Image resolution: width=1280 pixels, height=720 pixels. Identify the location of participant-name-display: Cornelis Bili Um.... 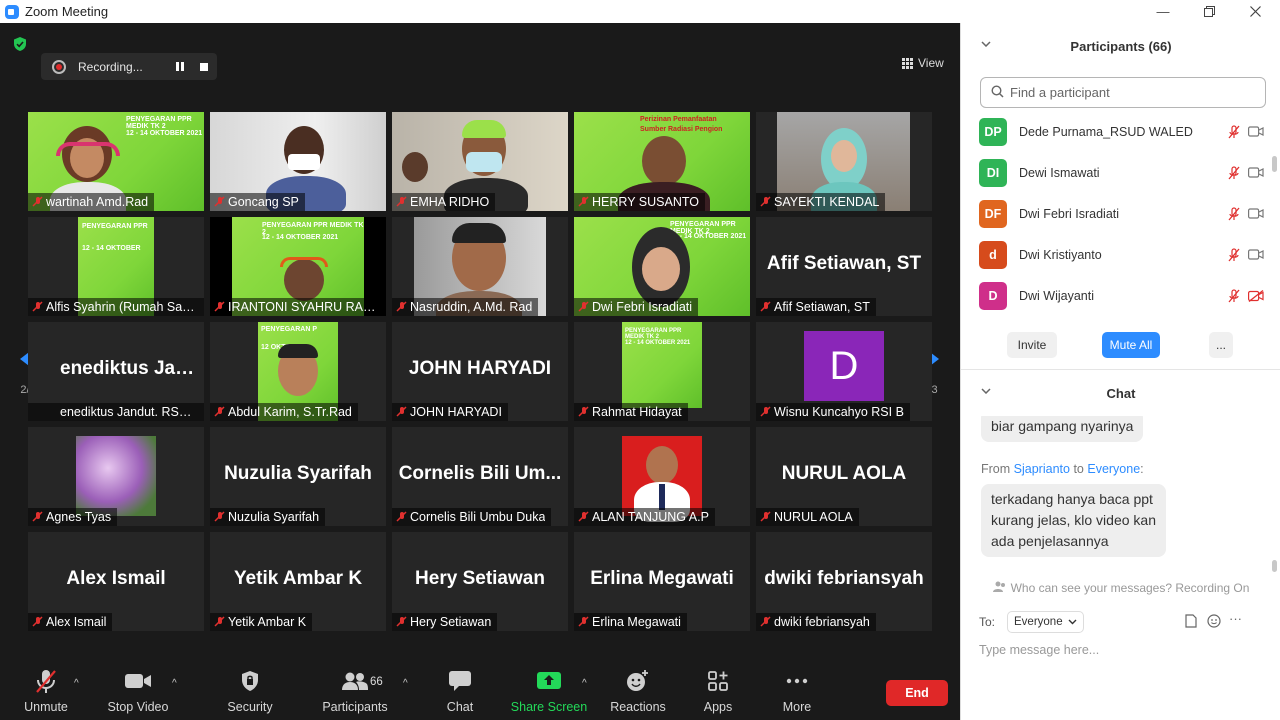
(480, 473).